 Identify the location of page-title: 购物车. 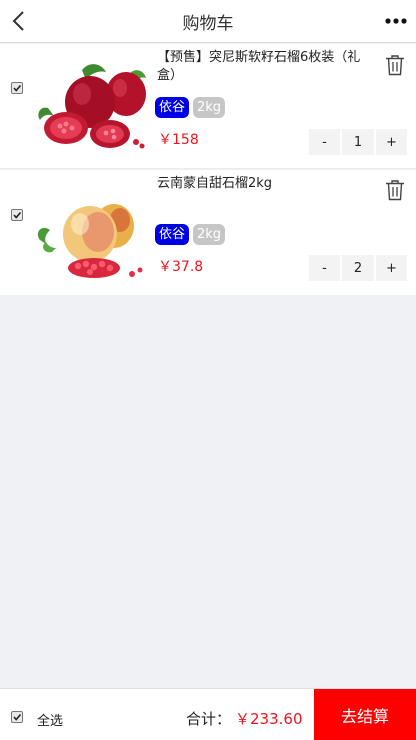
(208, 23).